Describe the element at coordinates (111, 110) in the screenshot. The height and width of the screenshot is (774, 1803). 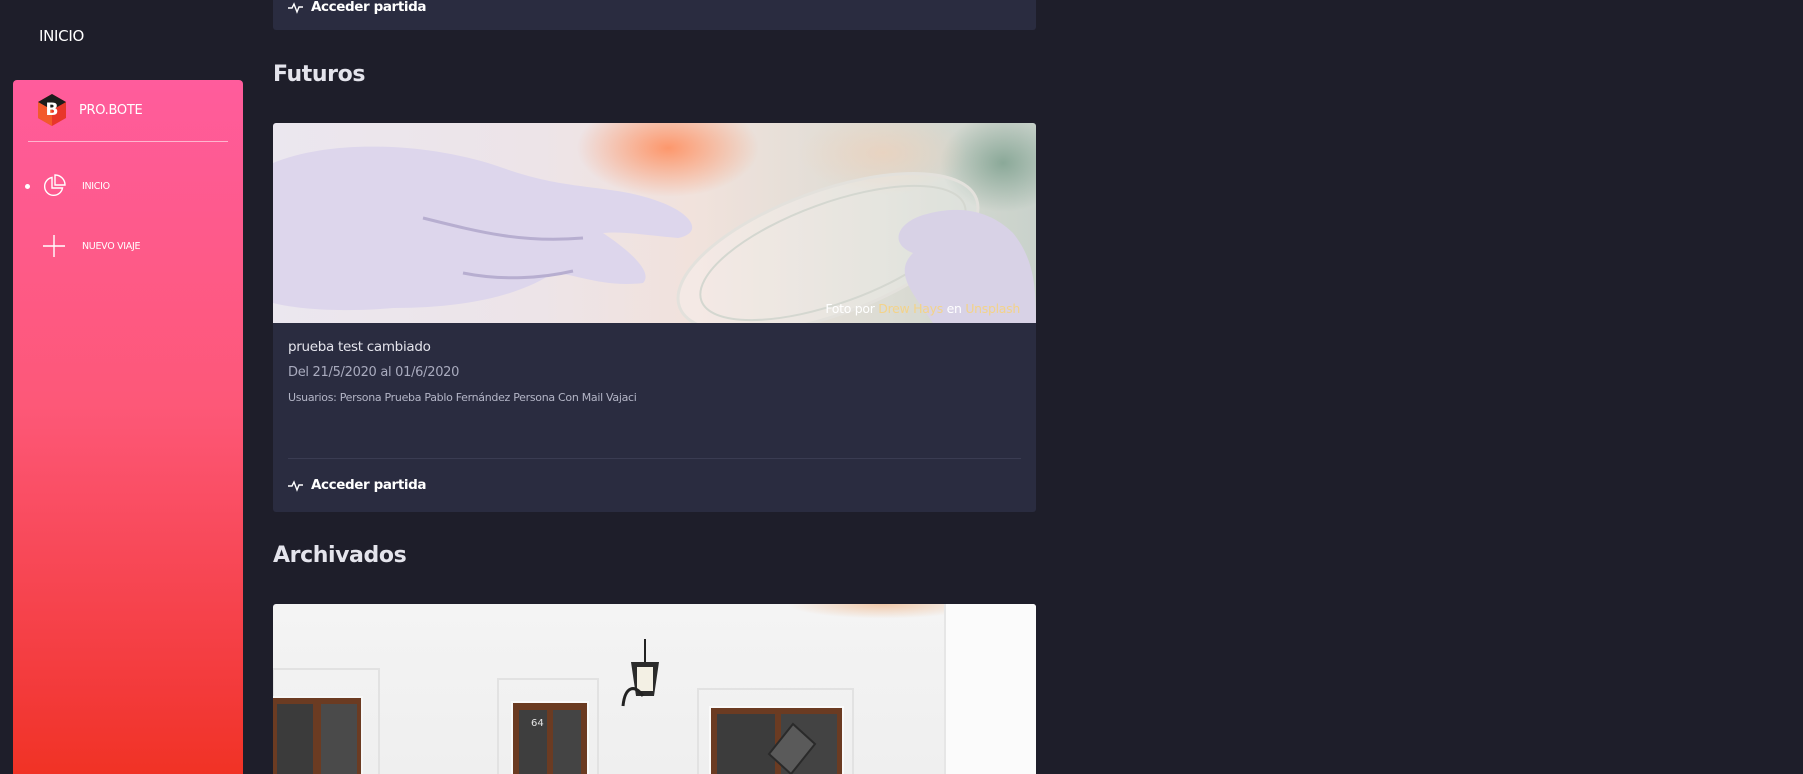
I see `brand-name: PRO.BOTE` at that location.